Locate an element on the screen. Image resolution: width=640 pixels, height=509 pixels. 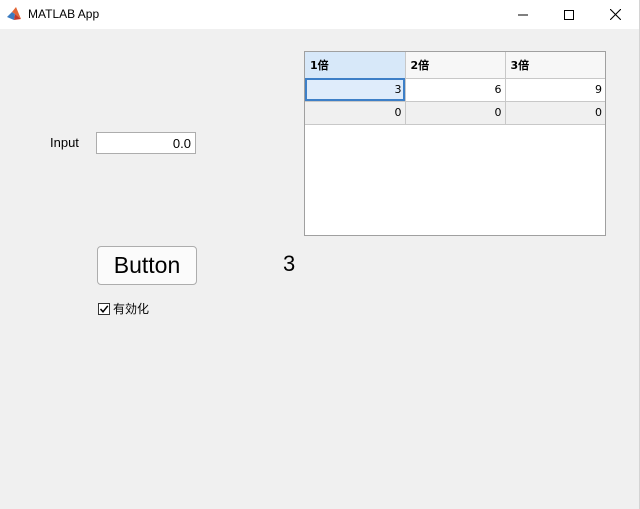
window-title: MATLAB App is located at coordinates (64, 14).